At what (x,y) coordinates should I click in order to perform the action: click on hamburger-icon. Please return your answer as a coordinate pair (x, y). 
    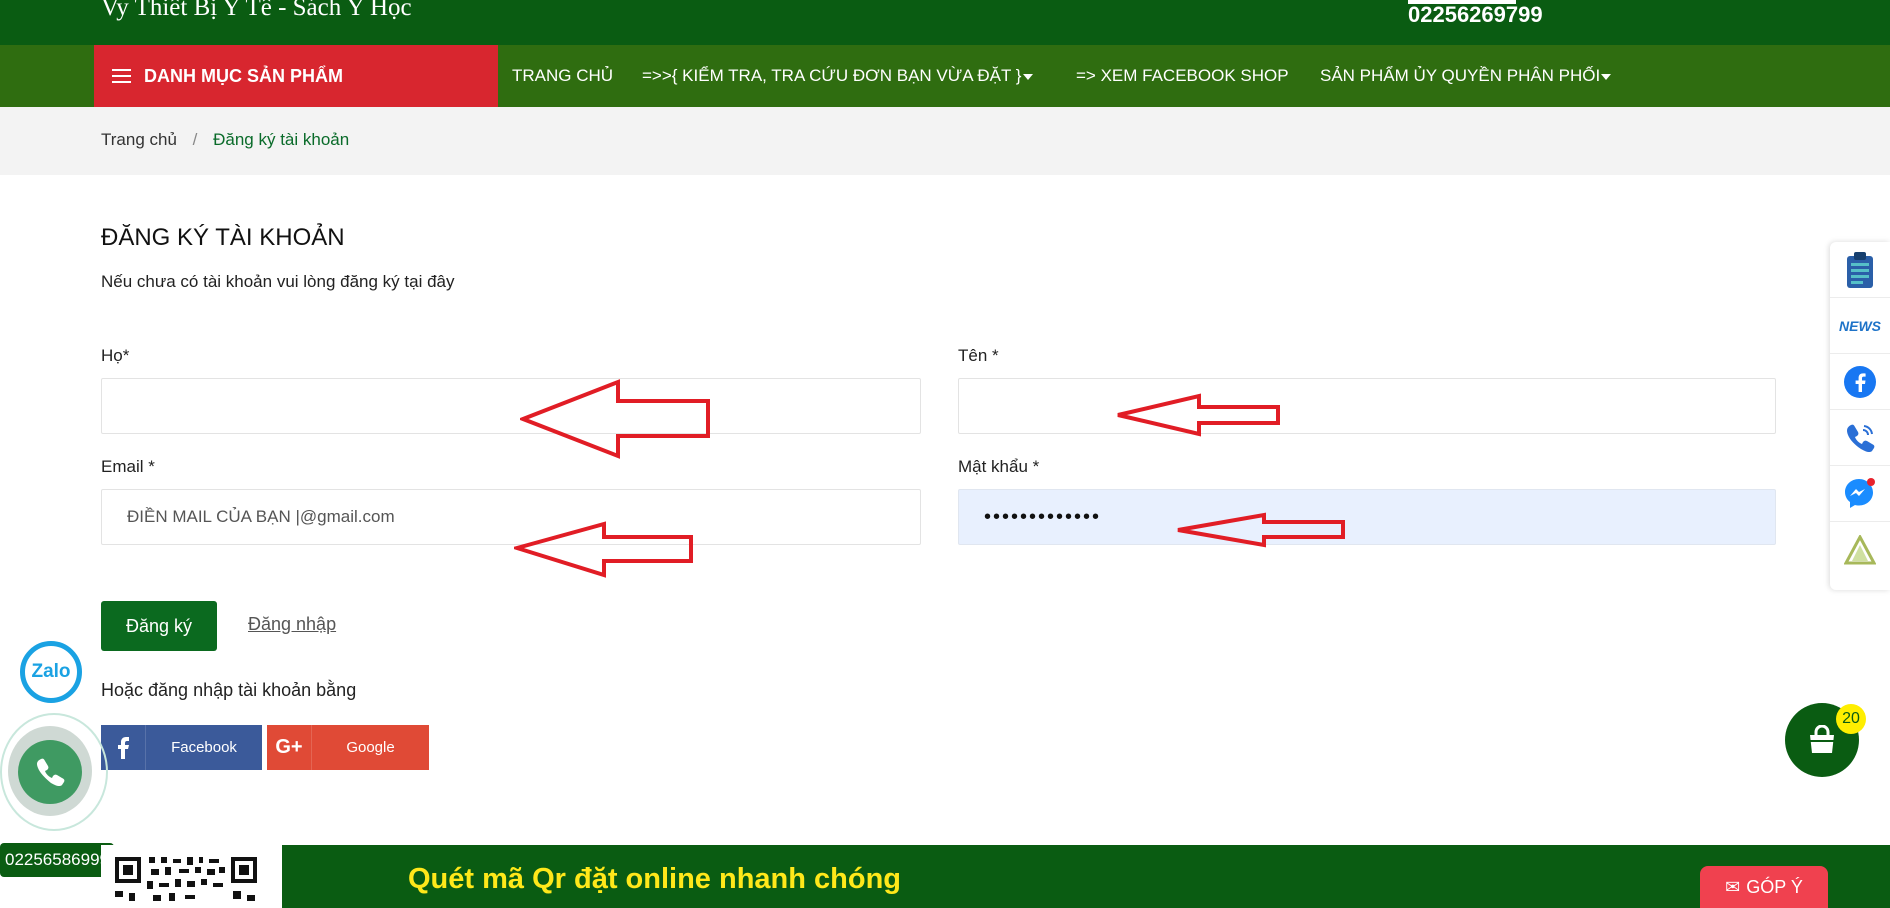
    Looking at the image, I should click on (121, 76).